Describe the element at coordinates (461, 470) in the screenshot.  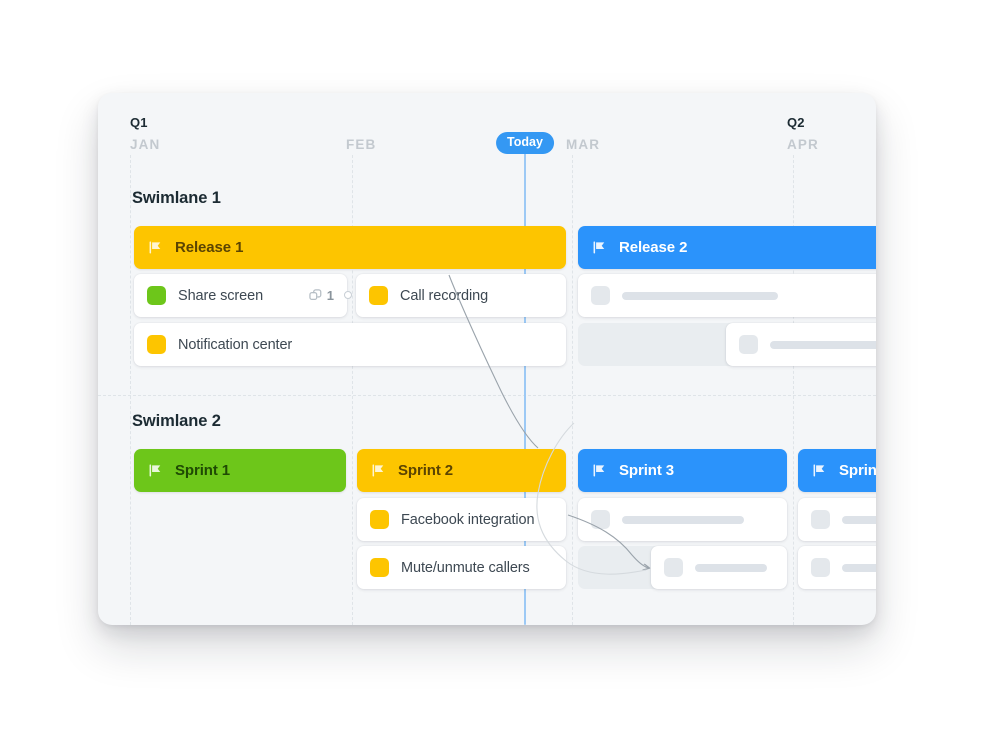
I see `epic-bar-sprint-2: Sprint 2` at that location.